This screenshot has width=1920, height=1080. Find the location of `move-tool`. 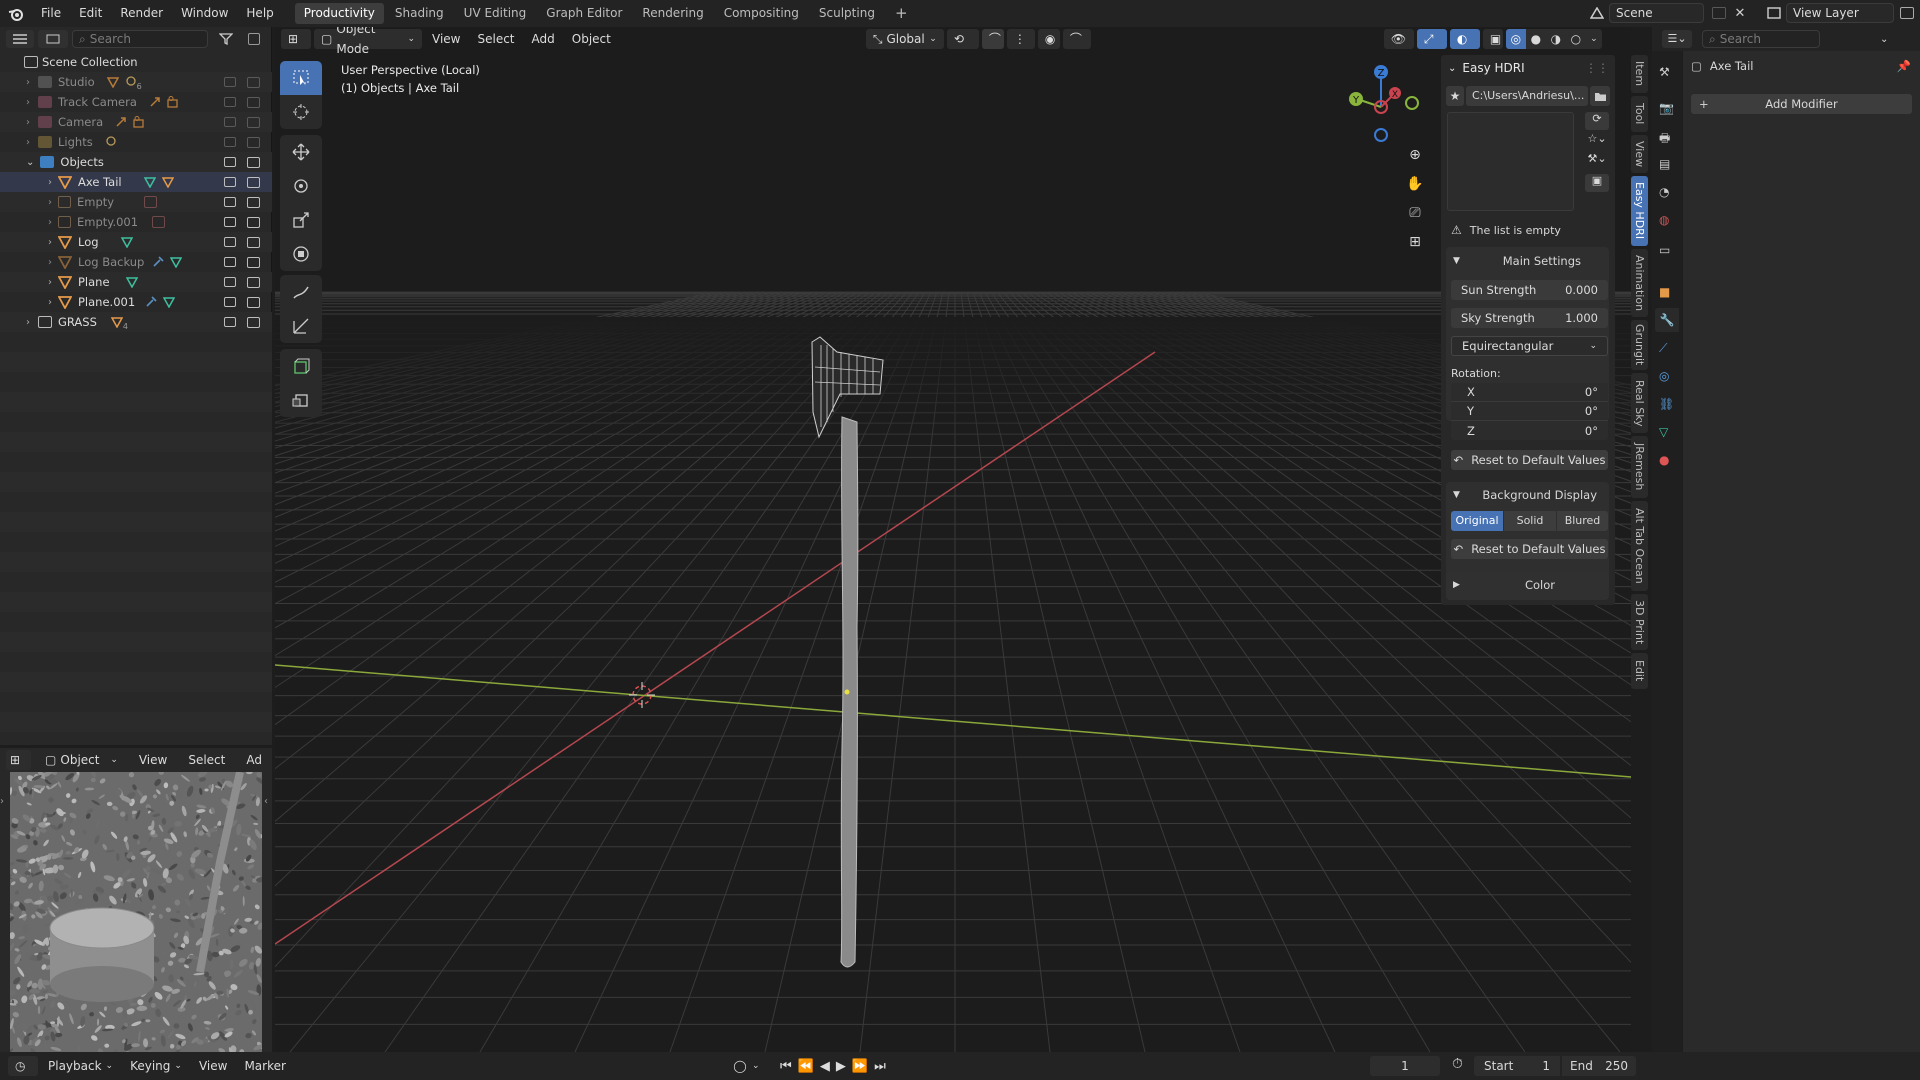

move-tool is located at coordinates (301, 152).